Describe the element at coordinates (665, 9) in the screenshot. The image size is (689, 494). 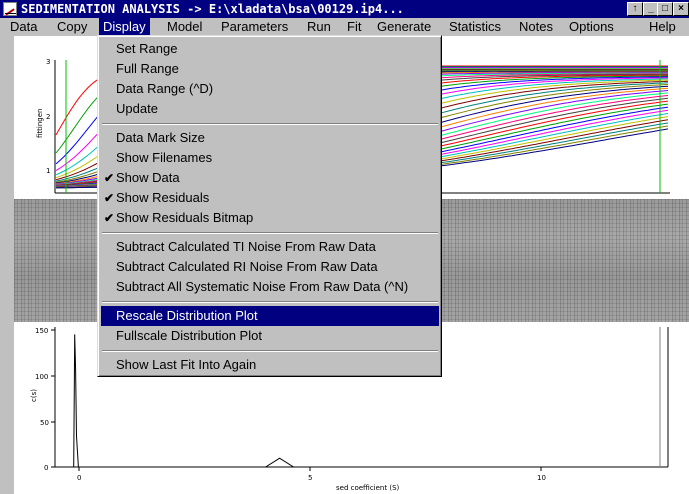
I see `maximize-button: □` at that location.